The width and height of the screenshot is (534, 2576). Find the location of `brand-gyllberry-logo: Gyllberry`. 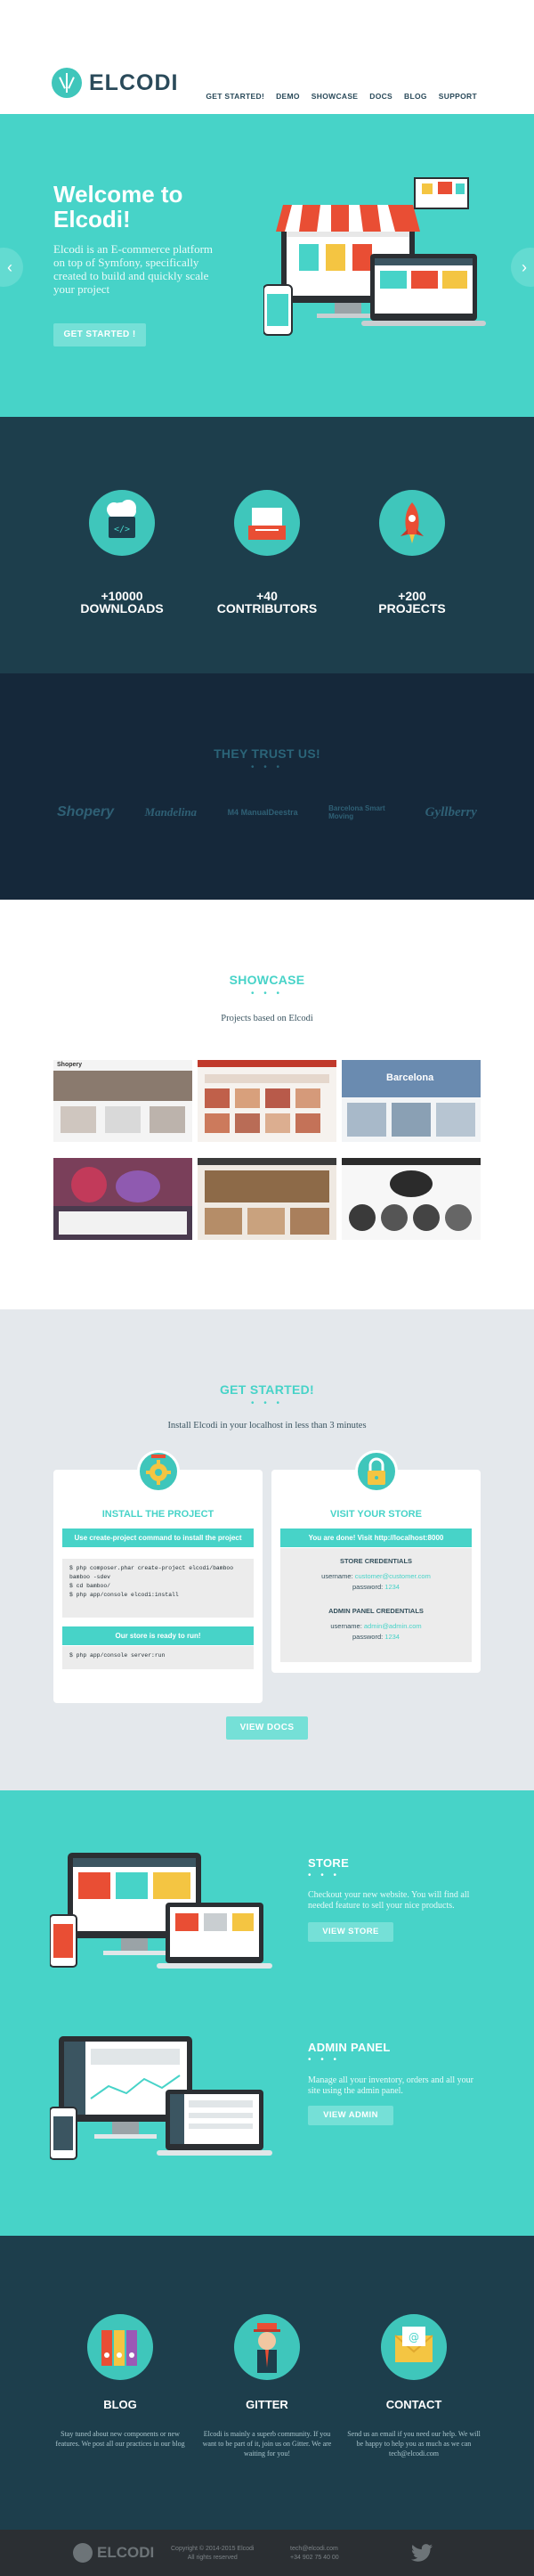

brand-gyllberry-logo: Gyllberry is located at coordinates (451, 812).